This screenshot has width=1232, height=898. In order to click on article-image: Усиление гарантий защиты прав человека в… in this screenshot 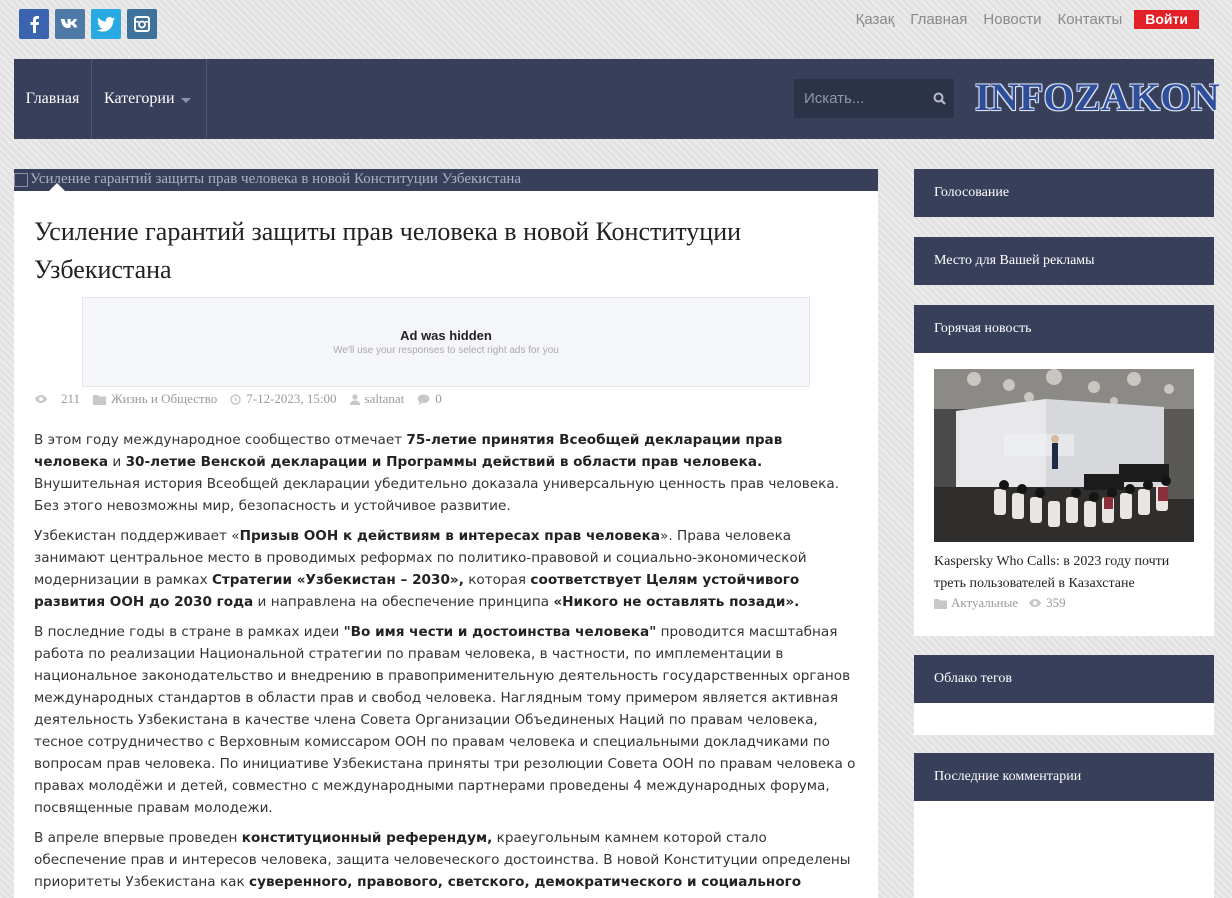, I will do `click(446, 180)`.